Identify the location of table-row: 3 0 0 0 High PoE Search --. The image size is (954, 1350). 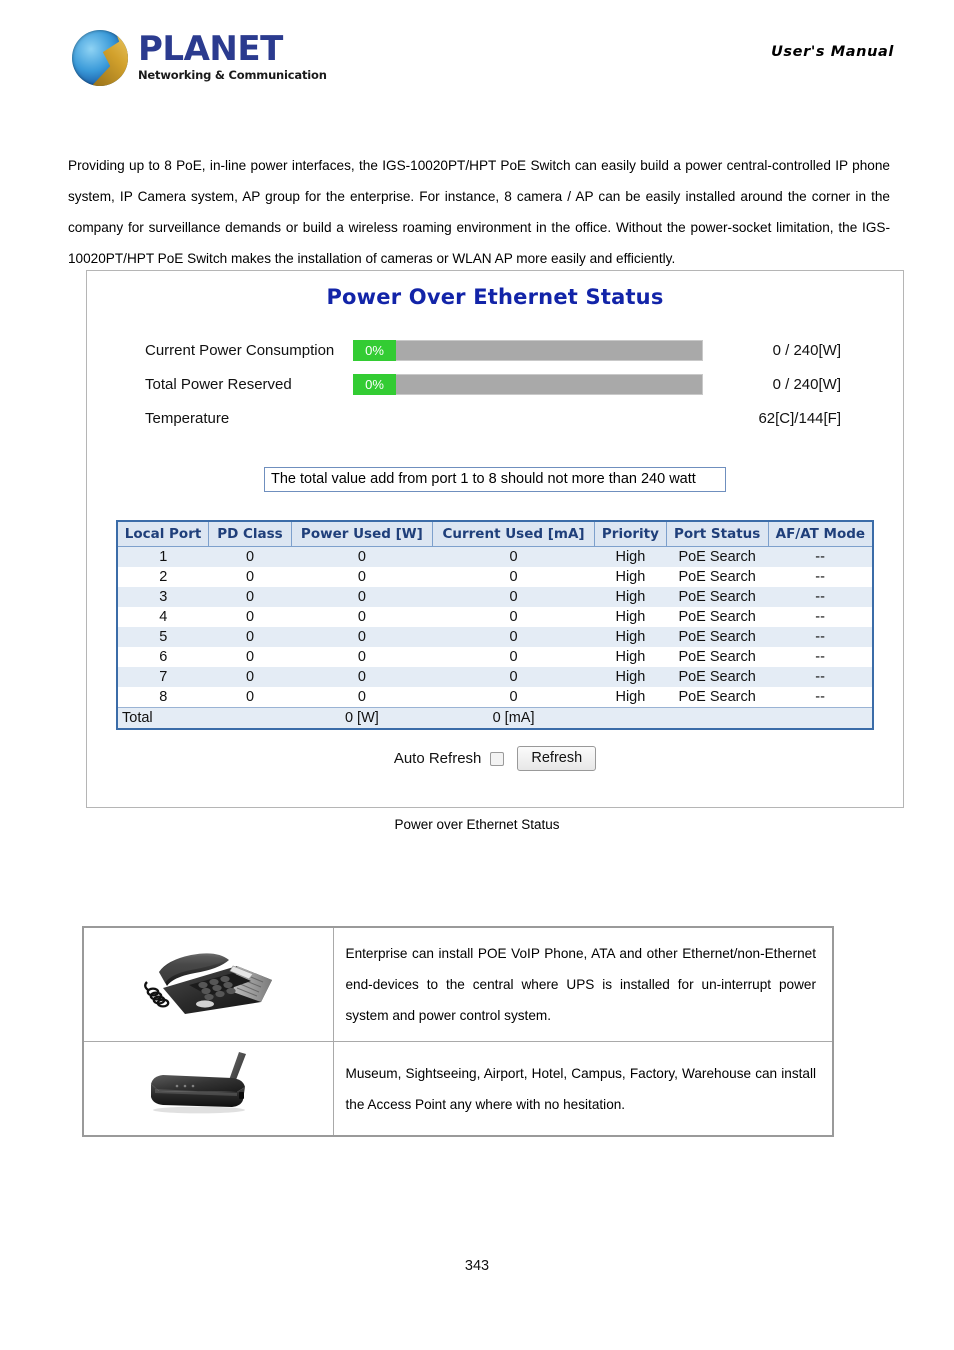
(495, 597).